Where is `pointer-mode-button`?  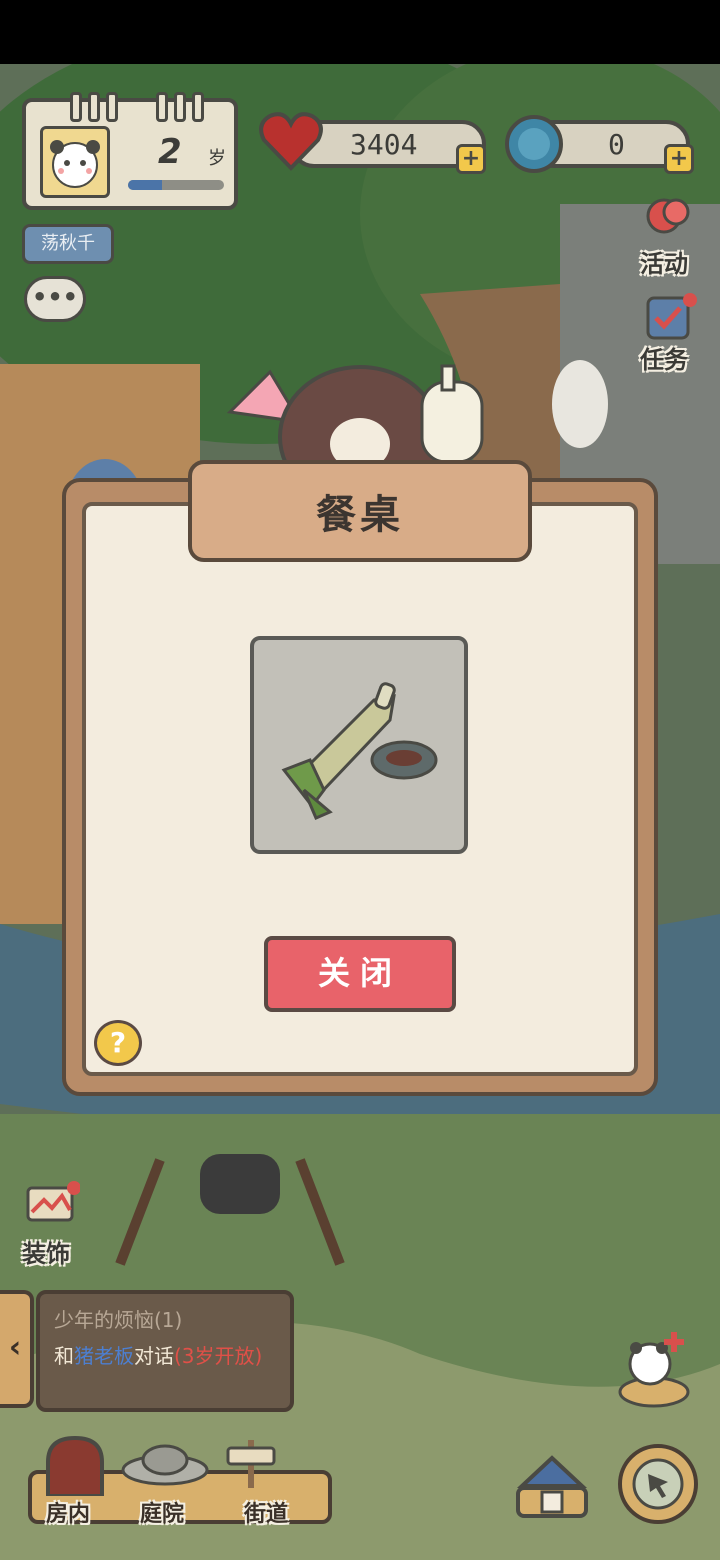
pointer-mode-button is located at coordinates (658, 1484).